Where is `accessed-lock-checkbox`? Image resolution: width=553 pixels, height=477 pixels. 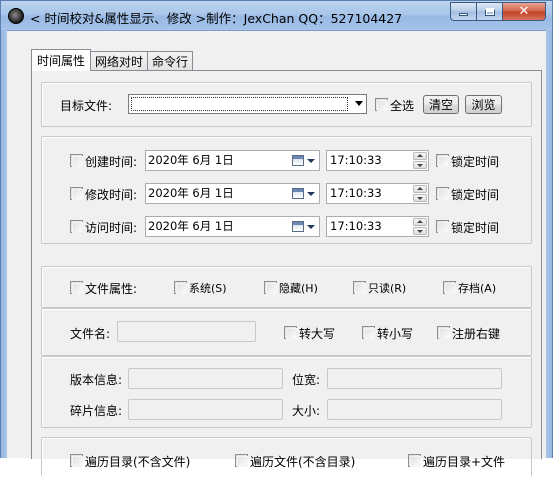 accessed-lock-checkbox is located at coordinates (442, 226).